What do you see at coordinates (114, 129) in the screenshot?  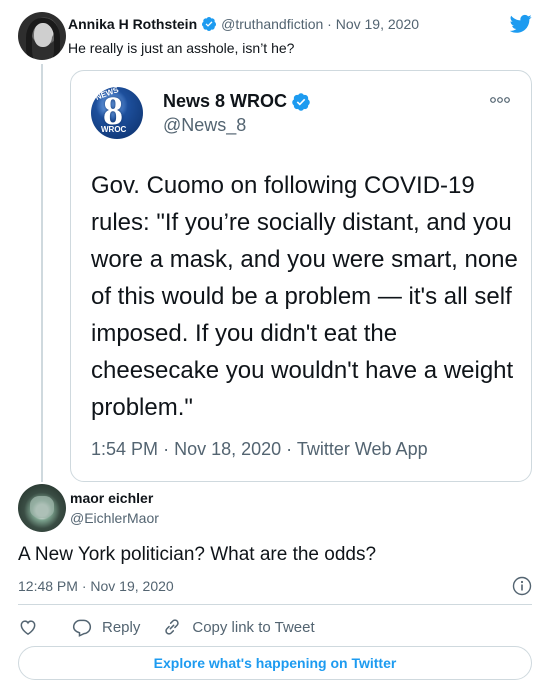 I see `avatar-wroc-text: WROC` at bounding box center [114, 129].